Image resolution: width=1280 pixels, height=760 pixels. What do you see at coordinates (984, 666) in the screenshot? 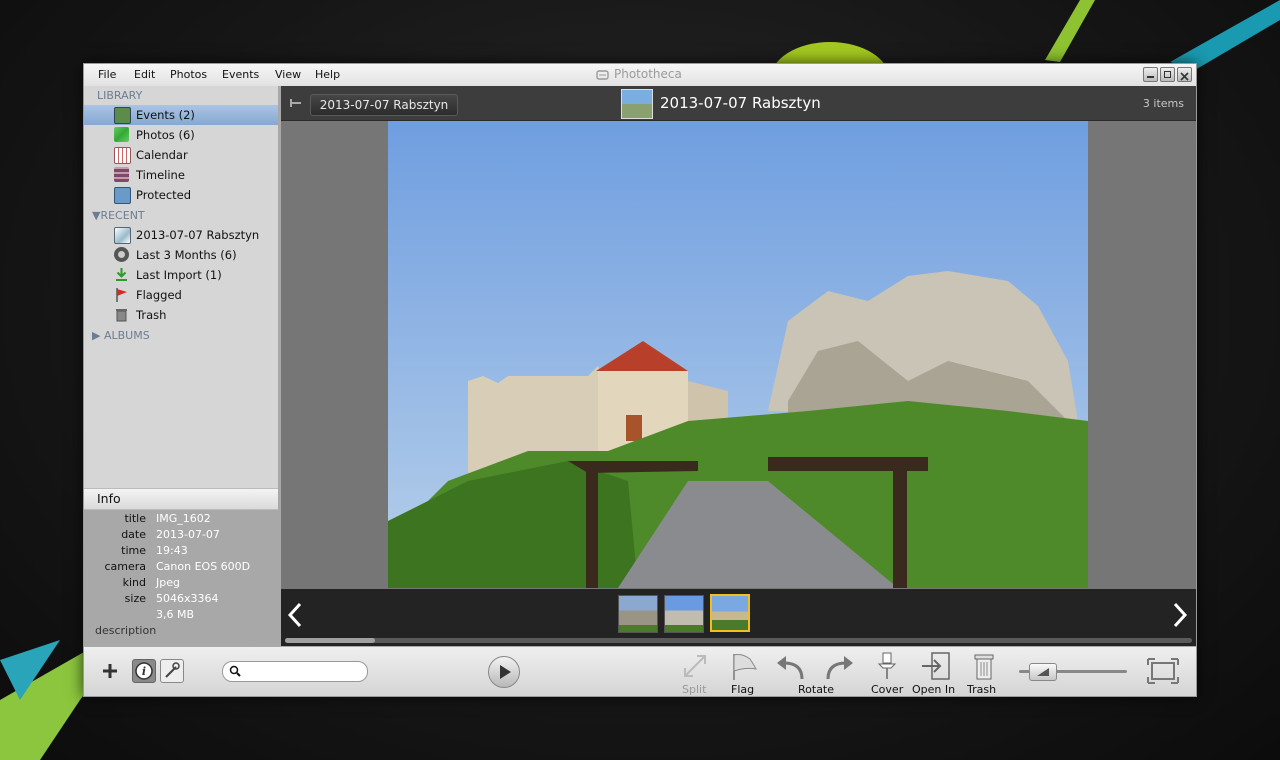
I see `trash-toolbar-icon` at bounding box center [984, 666].